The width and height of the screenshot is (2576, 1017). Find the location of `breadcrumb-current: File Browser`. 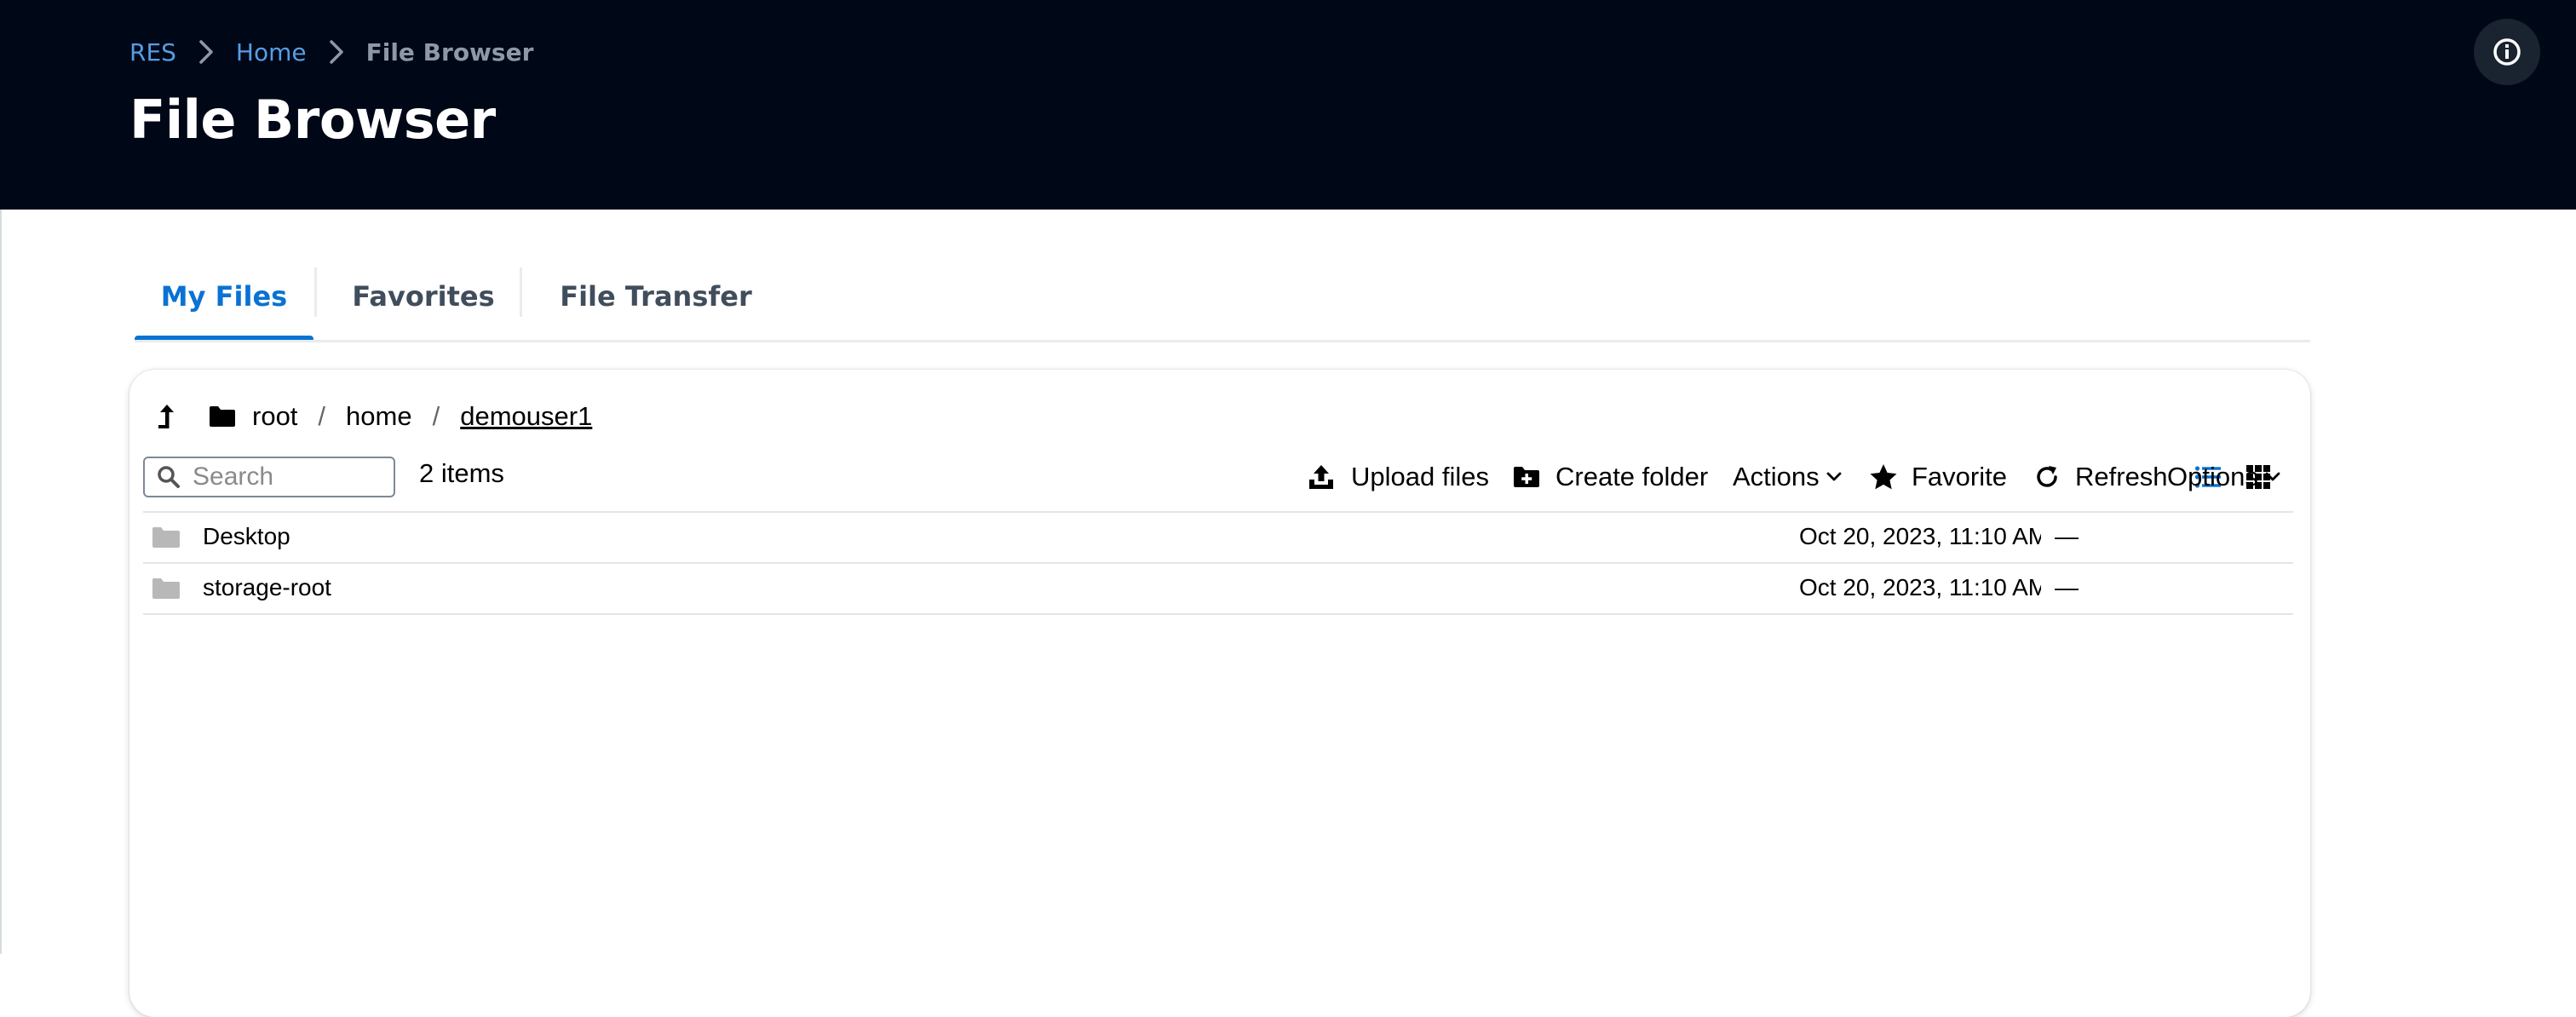

breadcrumb-current: File Browser is located at coordinates (450, 51).